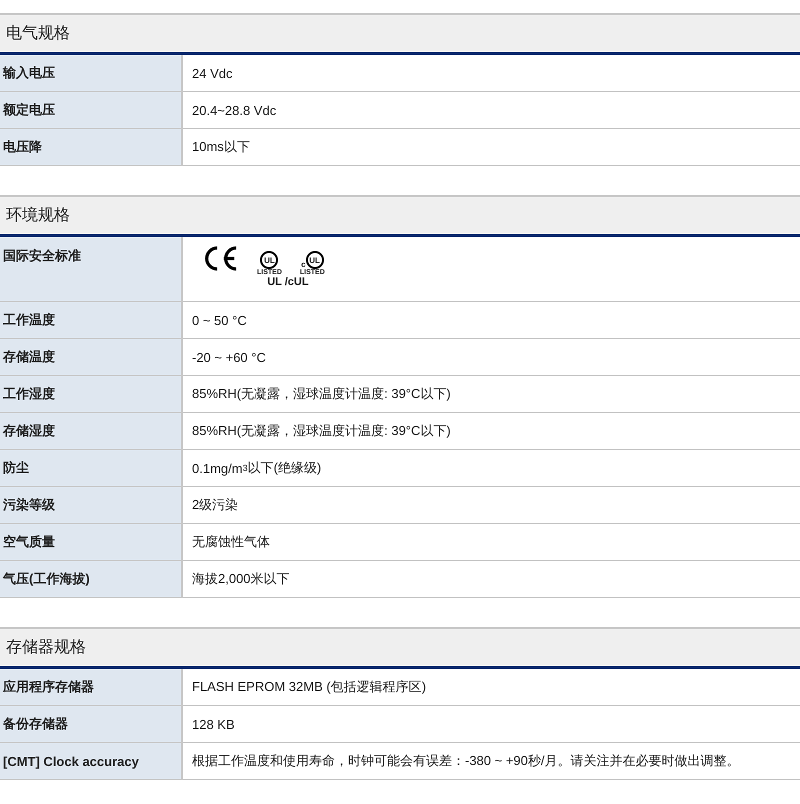 Image resolution: width=800 pixels, height=804 pixels. I want to click on spec-label: 工作温度, so click(91, 320).